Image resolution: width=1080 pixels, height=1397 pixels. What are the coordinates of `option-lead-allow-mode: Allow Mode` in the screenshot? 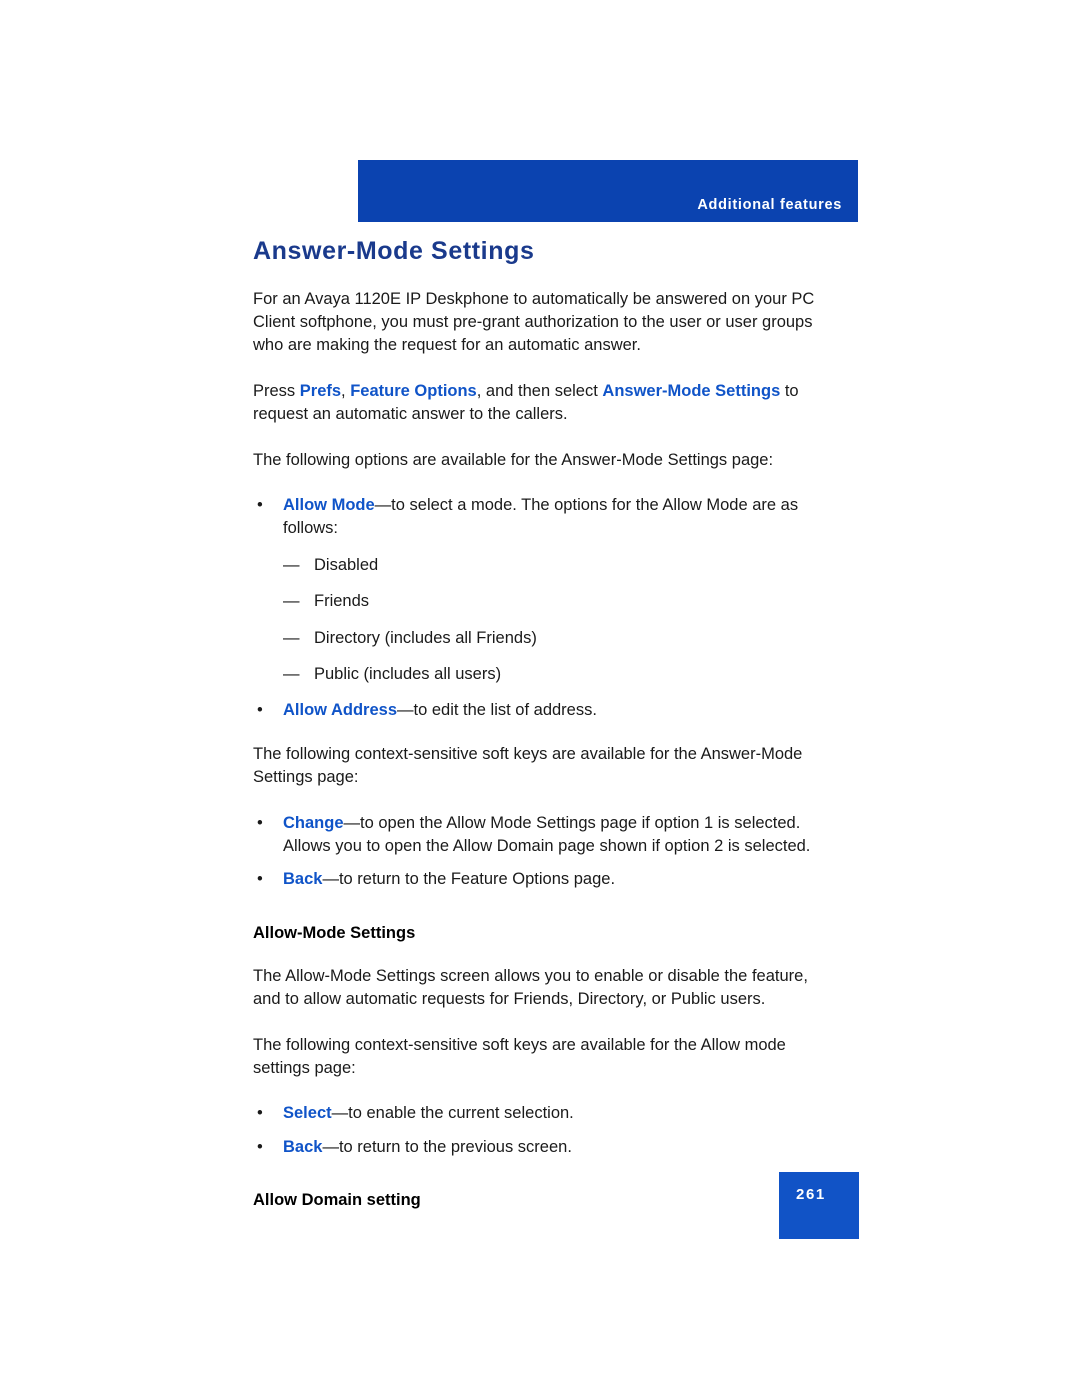 It's located at (329, 504).